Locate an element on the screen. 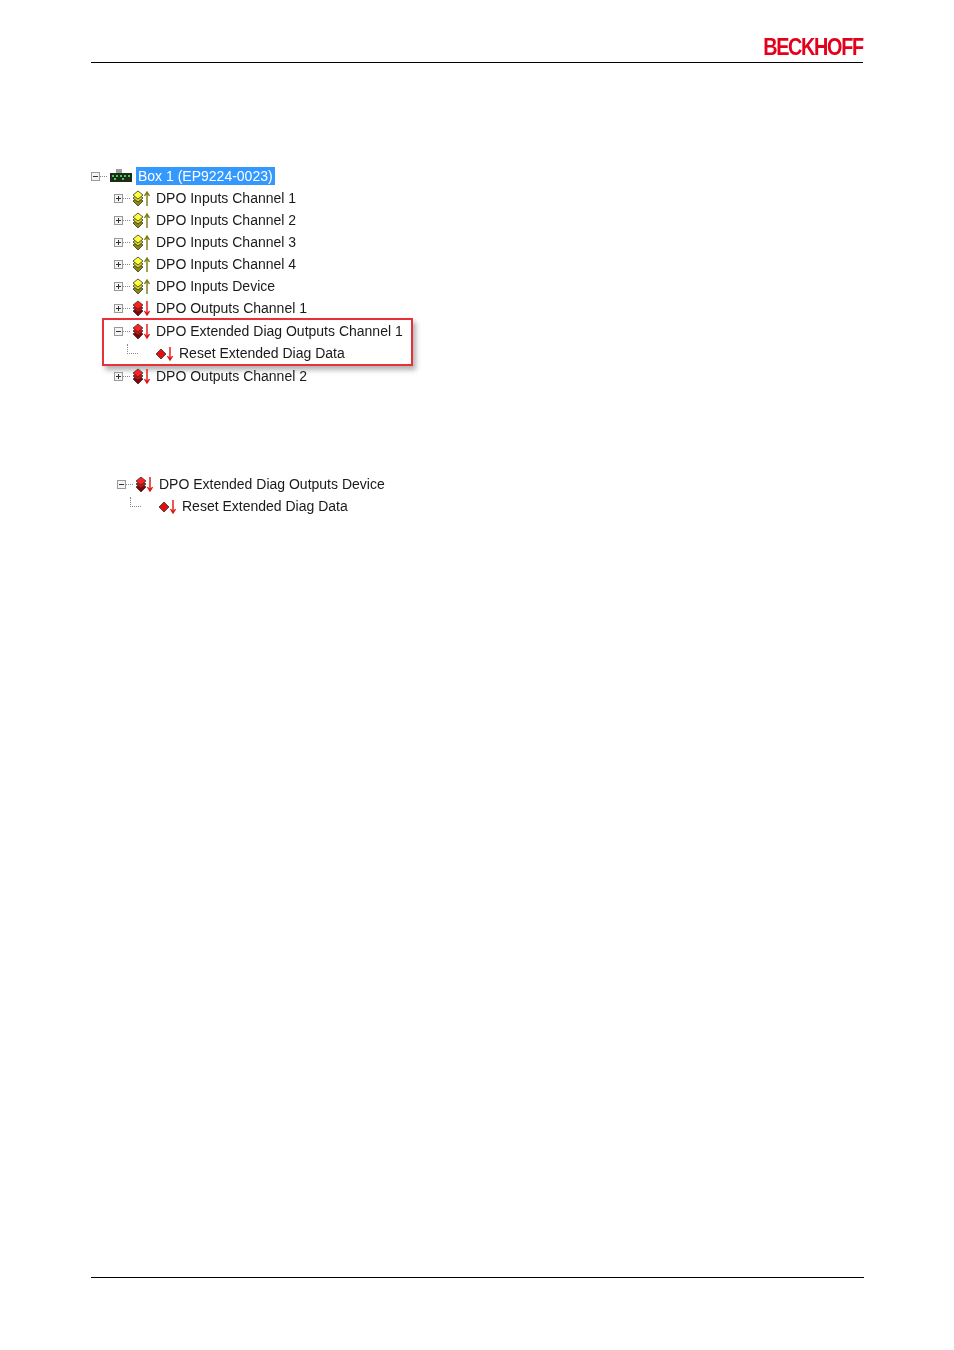 This screenshot has height=1350, width=954. tree-item: DPO Inputs Channel 2 is located at coordinates (226, 220).